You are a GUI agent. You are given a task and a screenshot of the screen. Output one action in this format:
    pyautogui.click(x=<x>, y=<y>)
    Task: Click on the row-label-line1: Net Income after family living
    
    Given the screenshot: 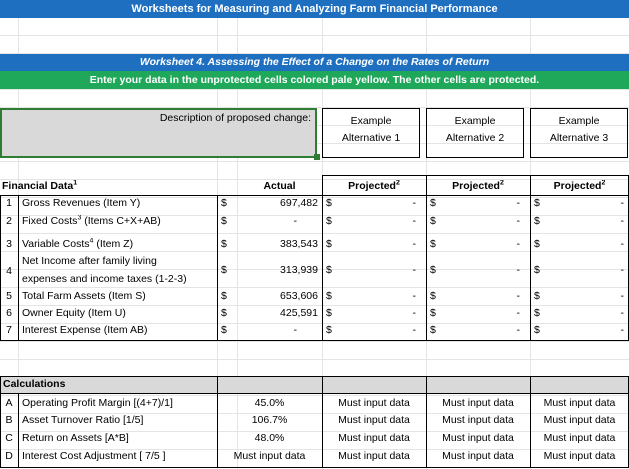 What is the action you would take?
    pyautogui.click(x=89, y=261)
    